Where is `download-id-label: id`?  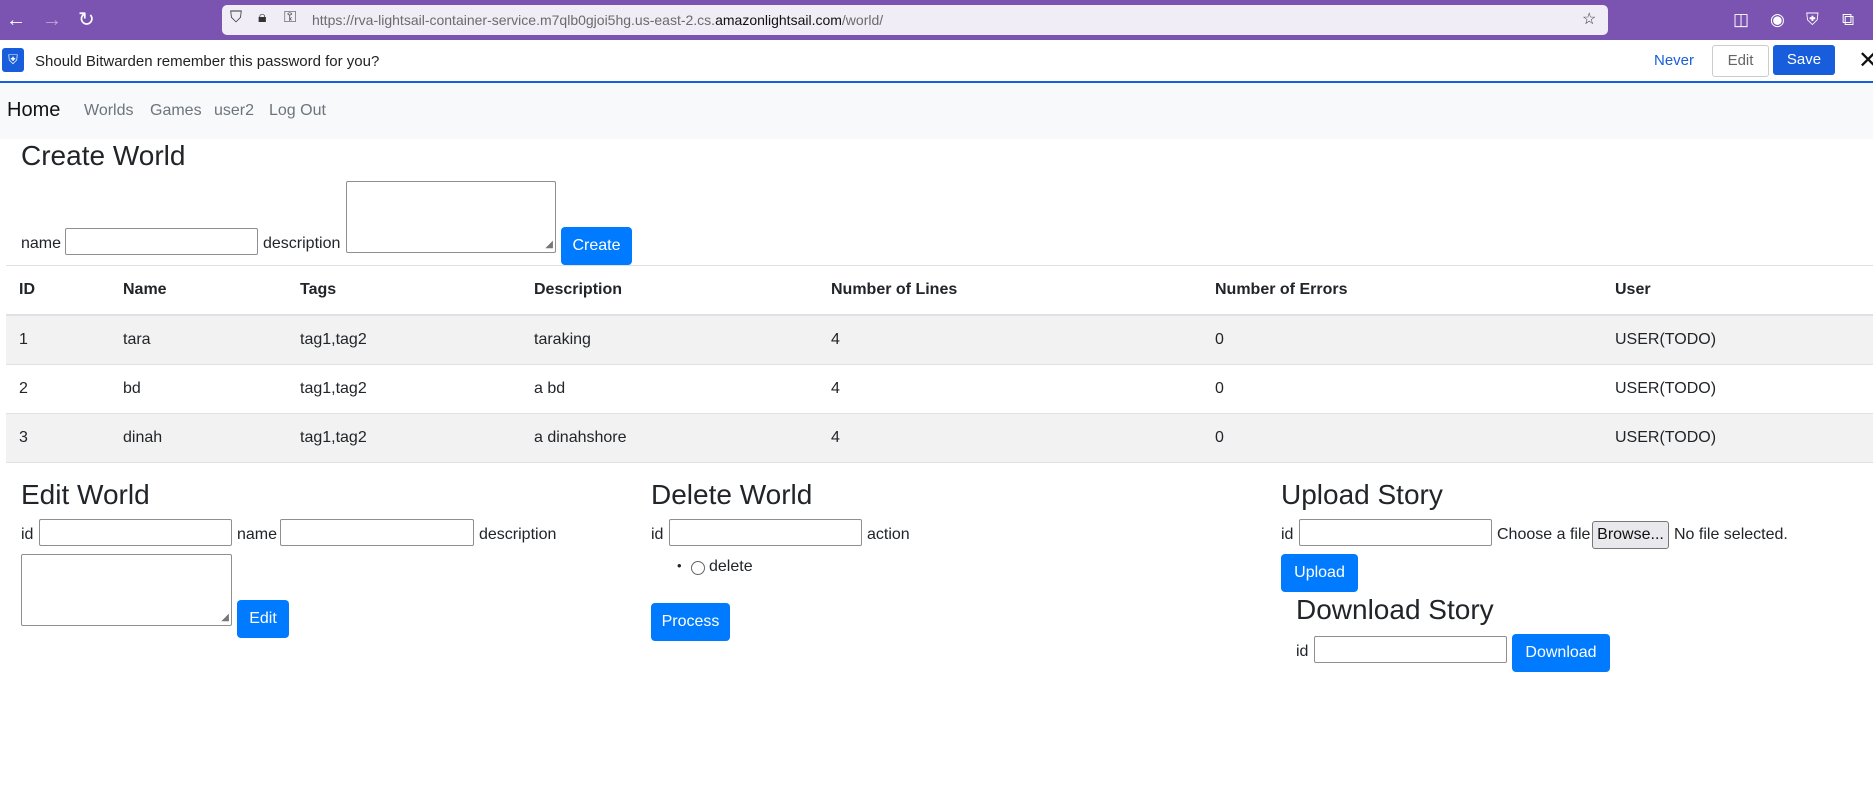 download-id-label: id is located at coordinates (1302, 651).